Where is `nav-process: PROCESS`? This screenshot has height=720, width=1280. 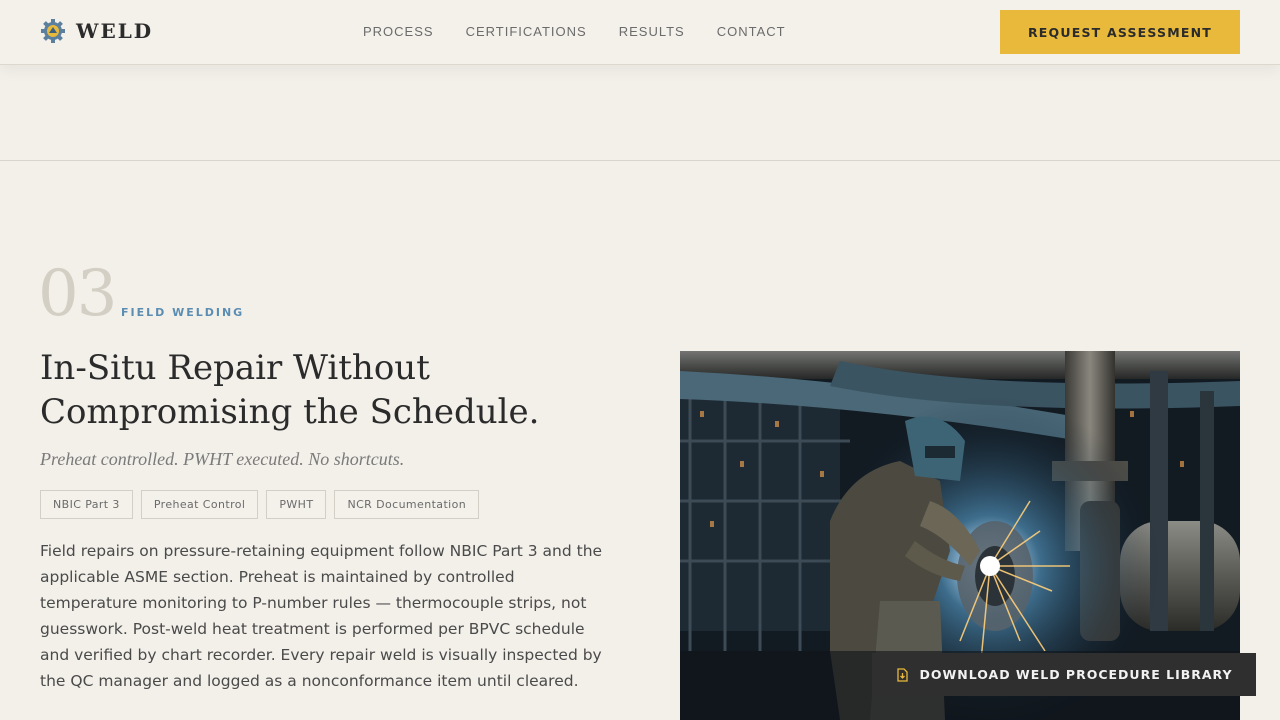 nav-process: PROCESS is located at coordinates (398, 32).